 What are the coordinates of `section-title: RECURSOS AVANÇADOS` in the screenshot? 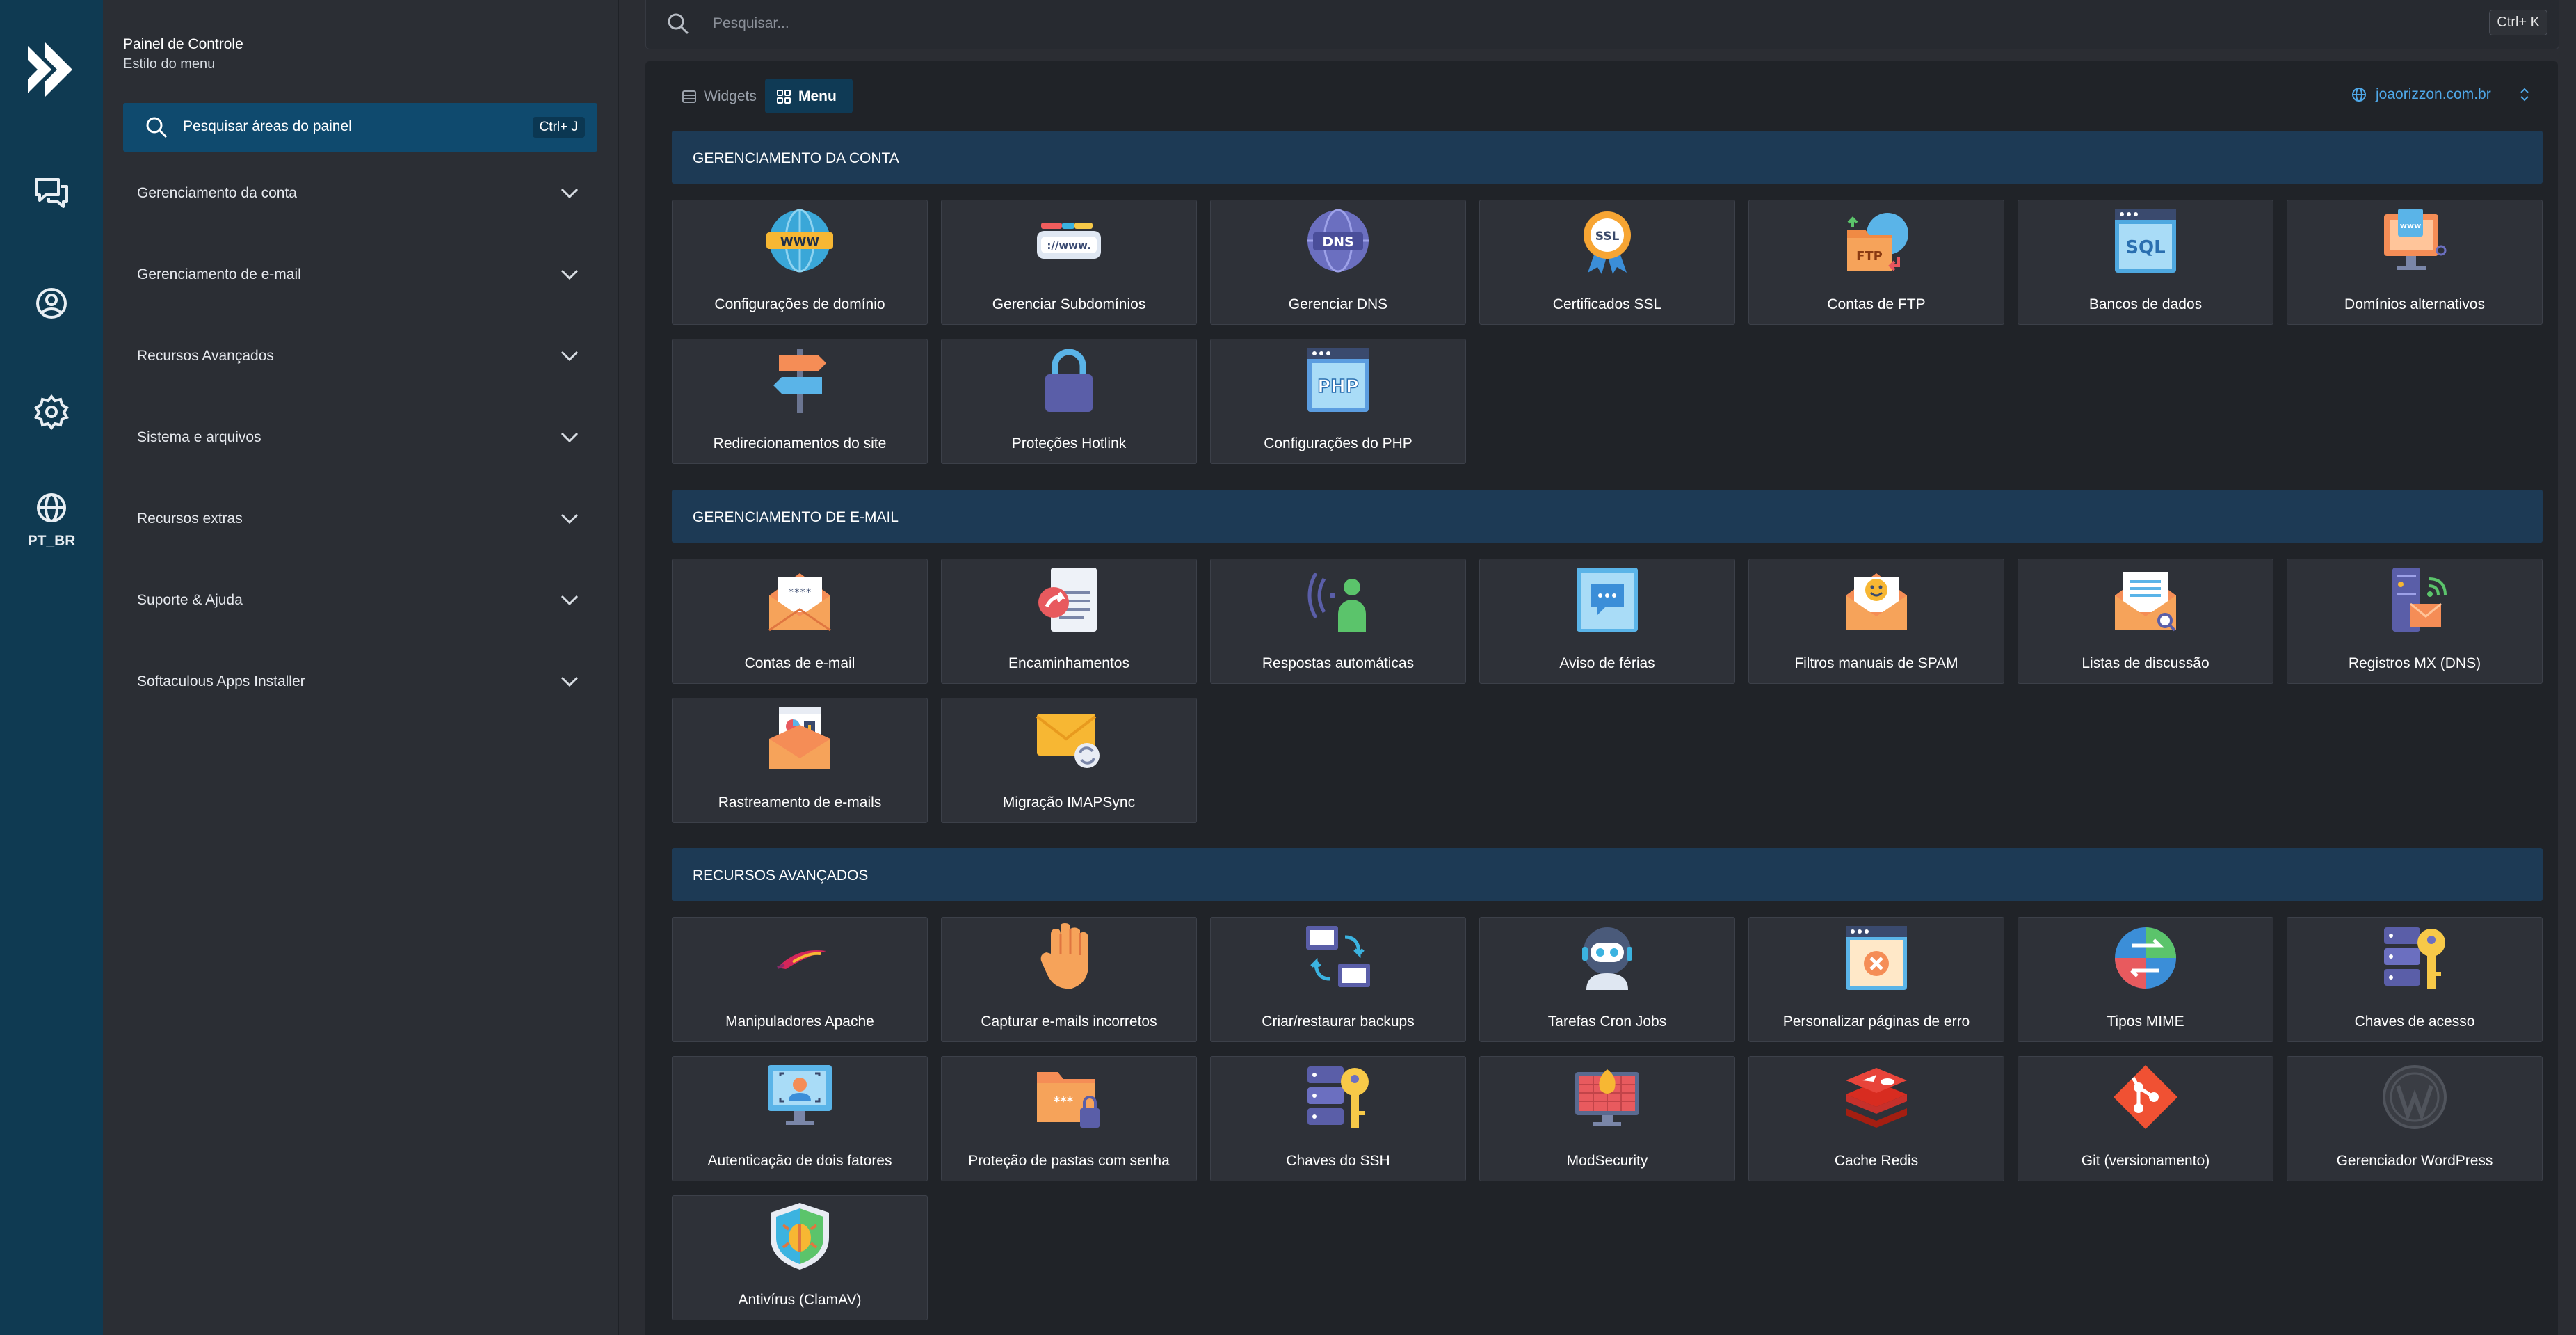 It's located at (781, 876).